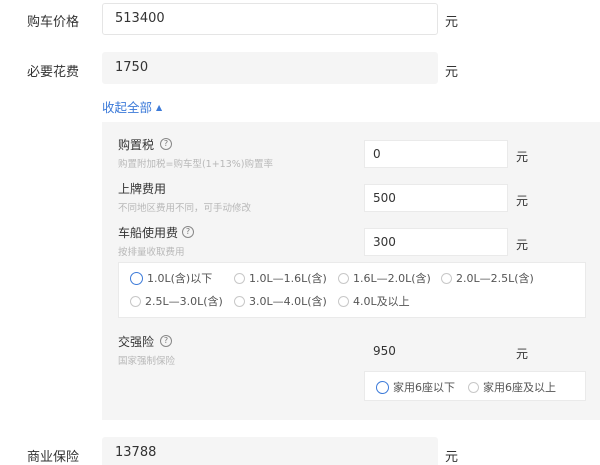 The image size is (600, 465). Describe the element at coordinates (159, 107) in the screenshot. I see `caret-up-icon: ▲` at that location.